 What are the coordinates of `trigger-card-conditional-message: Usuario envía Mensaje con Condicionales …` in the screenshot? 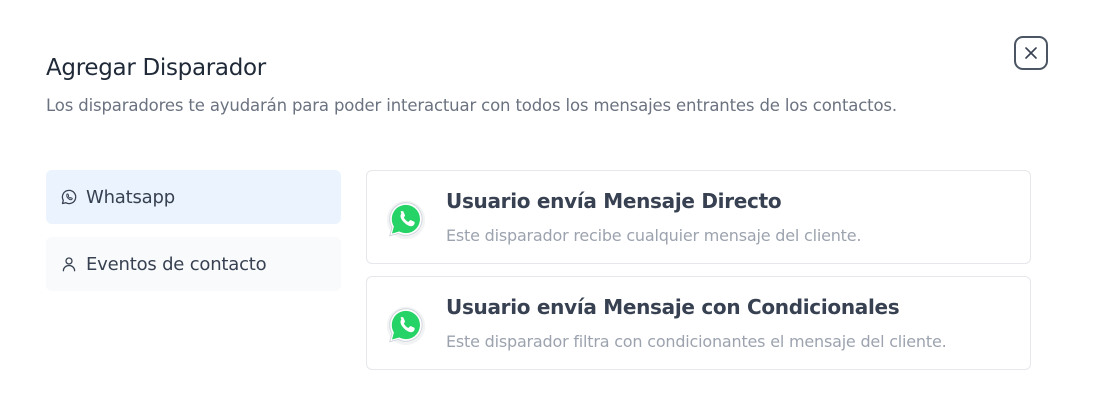 It's located at (698, 323).